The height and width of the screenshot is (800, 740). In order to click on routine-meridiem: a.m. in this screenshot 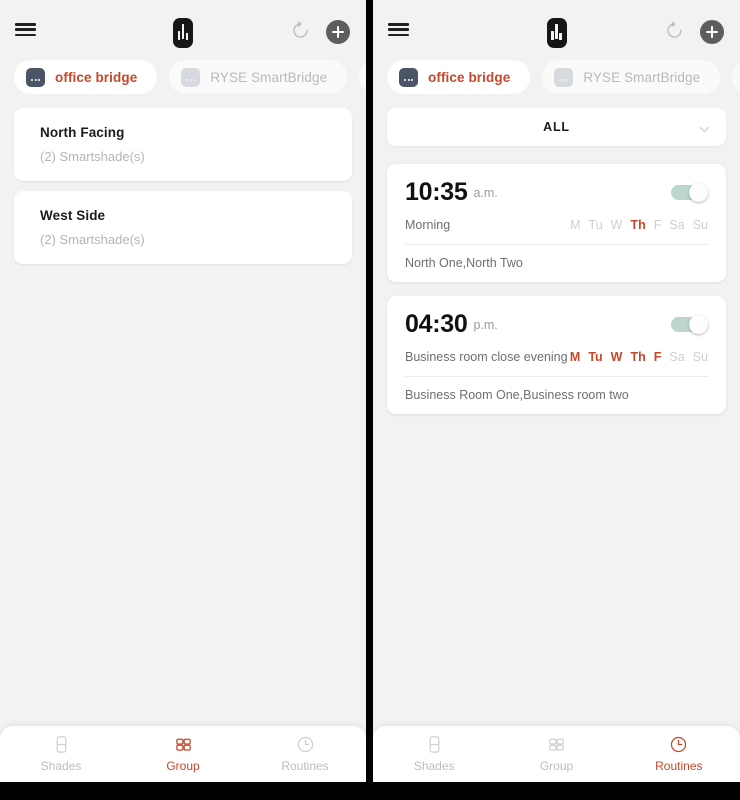, I will do `click(485, 192)`.